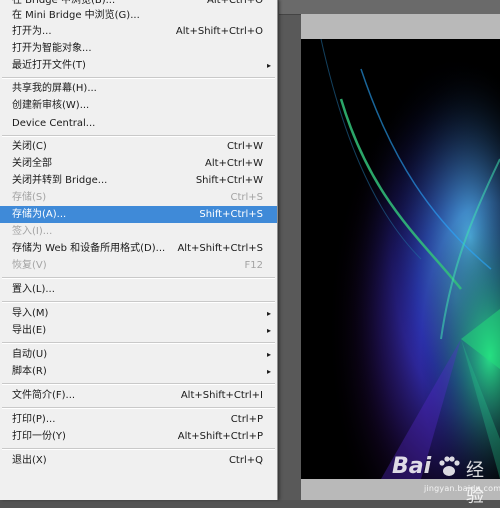 Image resolution: width=500 pixels, height=508 pixels. I want to click on menu-item-open-as: 打开为... Alt+Shift+Ctrl+O, so click(138, 31).